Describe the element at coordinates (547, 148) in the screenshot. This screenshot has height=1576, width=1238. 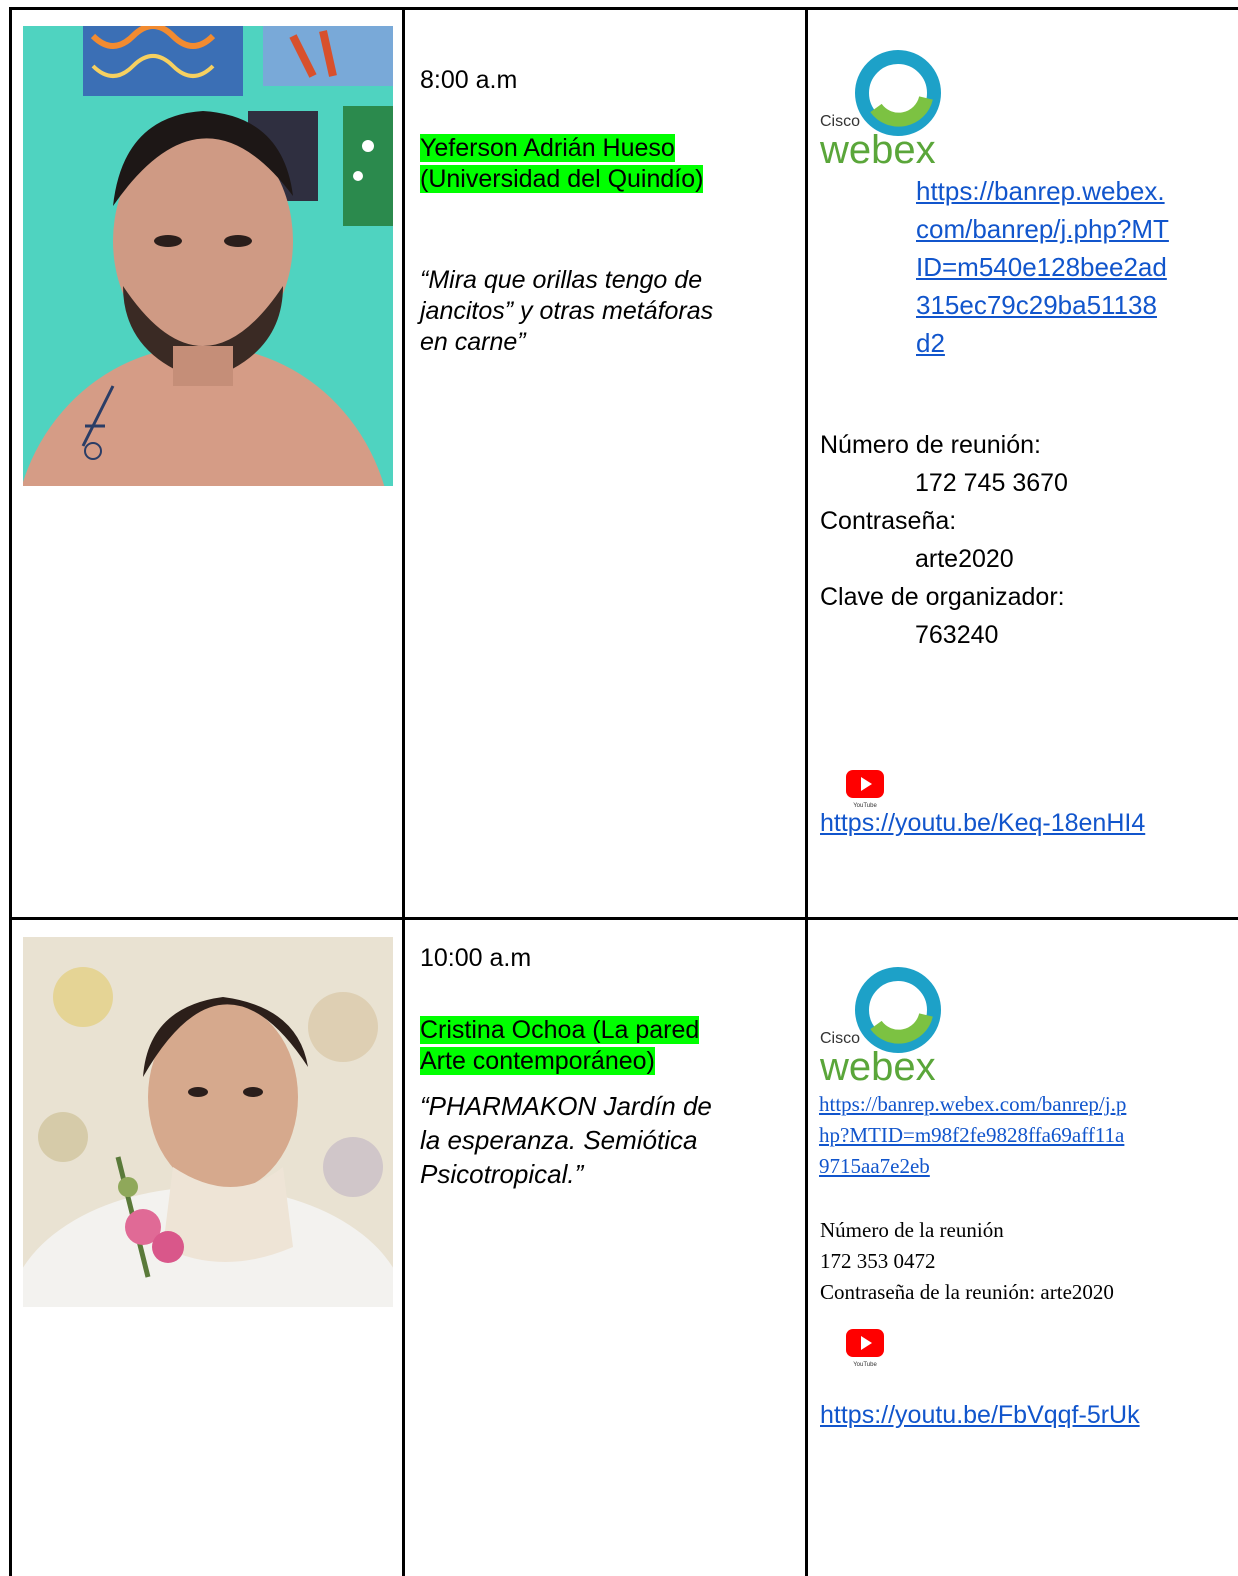
I see `speaker-name-line: Yeferson Adrián Hueso` at that location.